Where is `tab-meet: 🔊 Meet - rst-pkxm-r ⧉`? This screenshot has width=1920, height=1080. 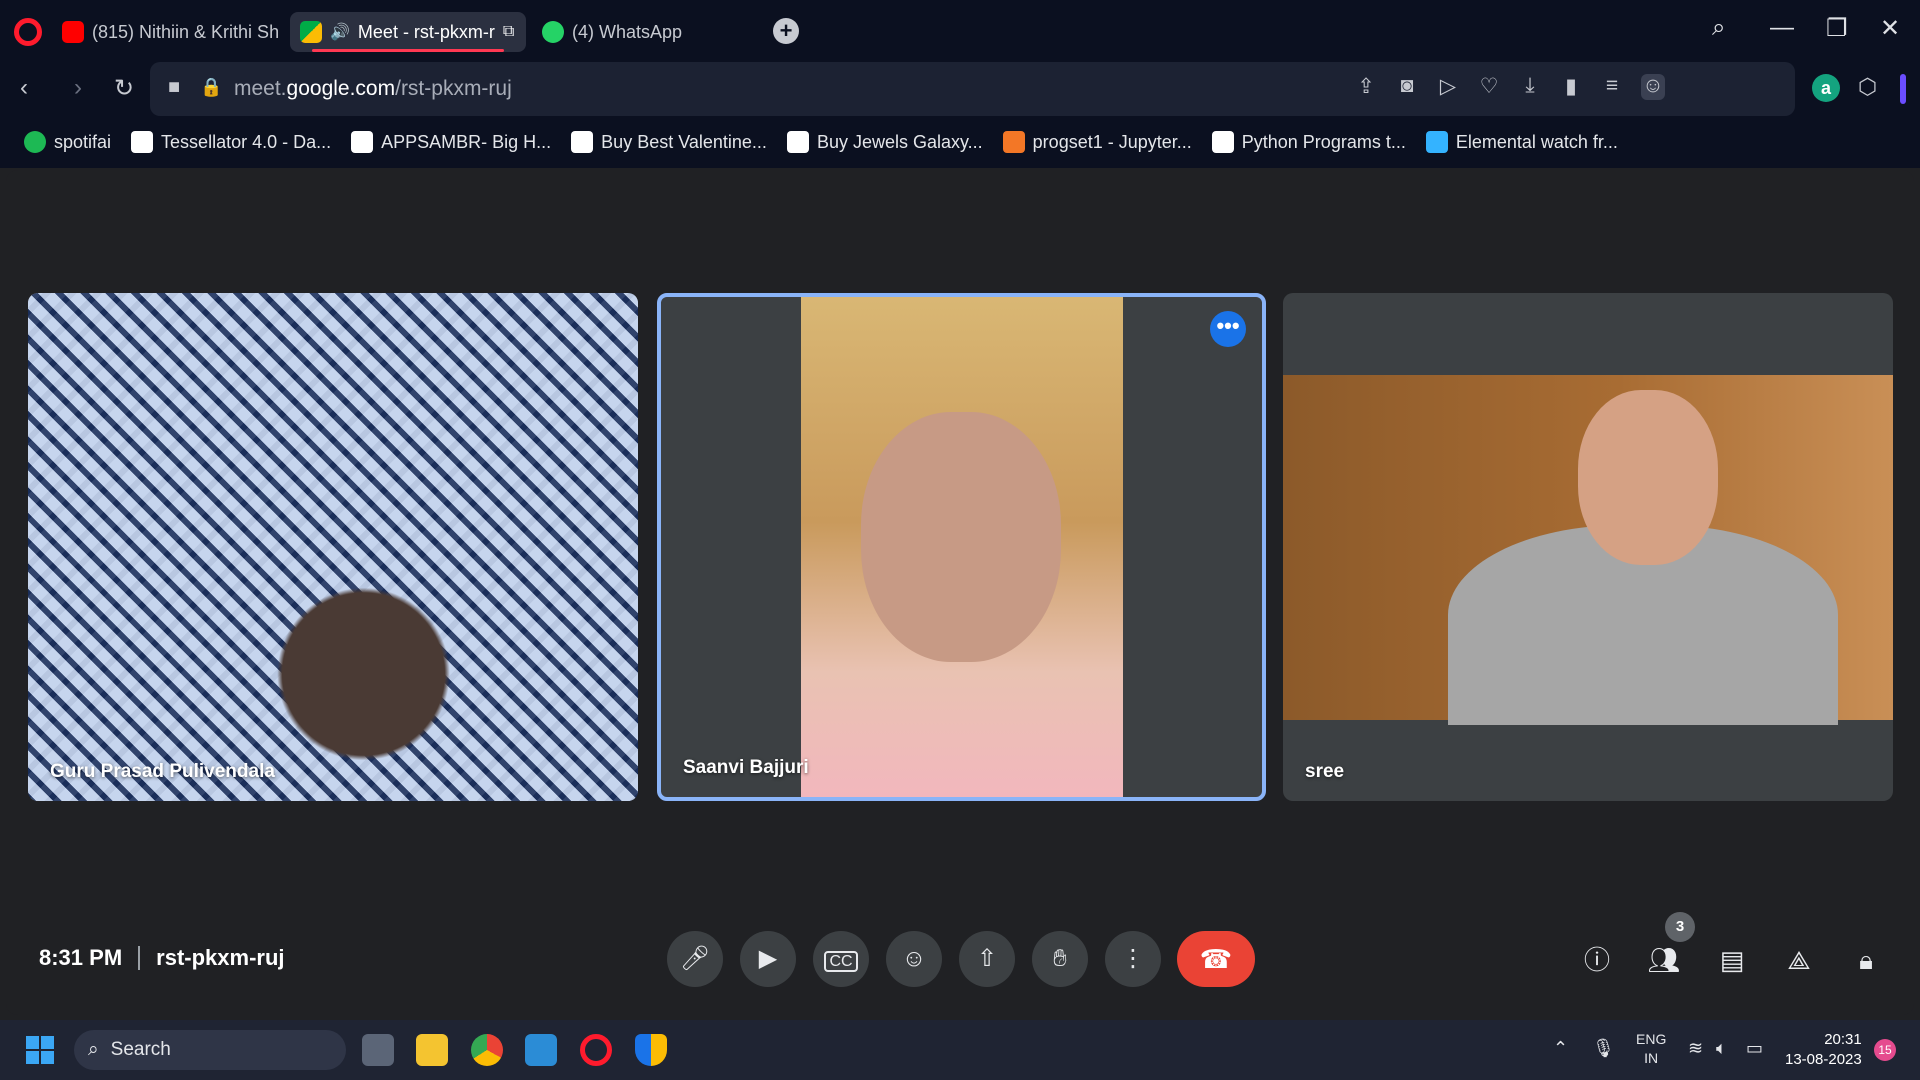
tab-meet: 🔊 Meet - rst-pkxm-r ⧉ is located at coordinates (408, 32).